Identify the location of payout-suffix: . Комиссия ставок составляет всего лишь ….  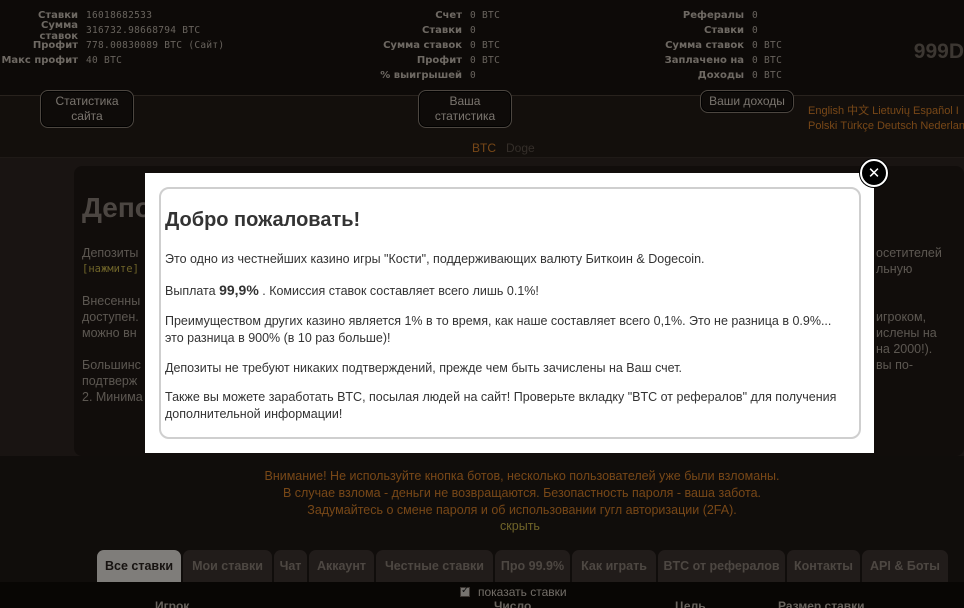
(398, 291).